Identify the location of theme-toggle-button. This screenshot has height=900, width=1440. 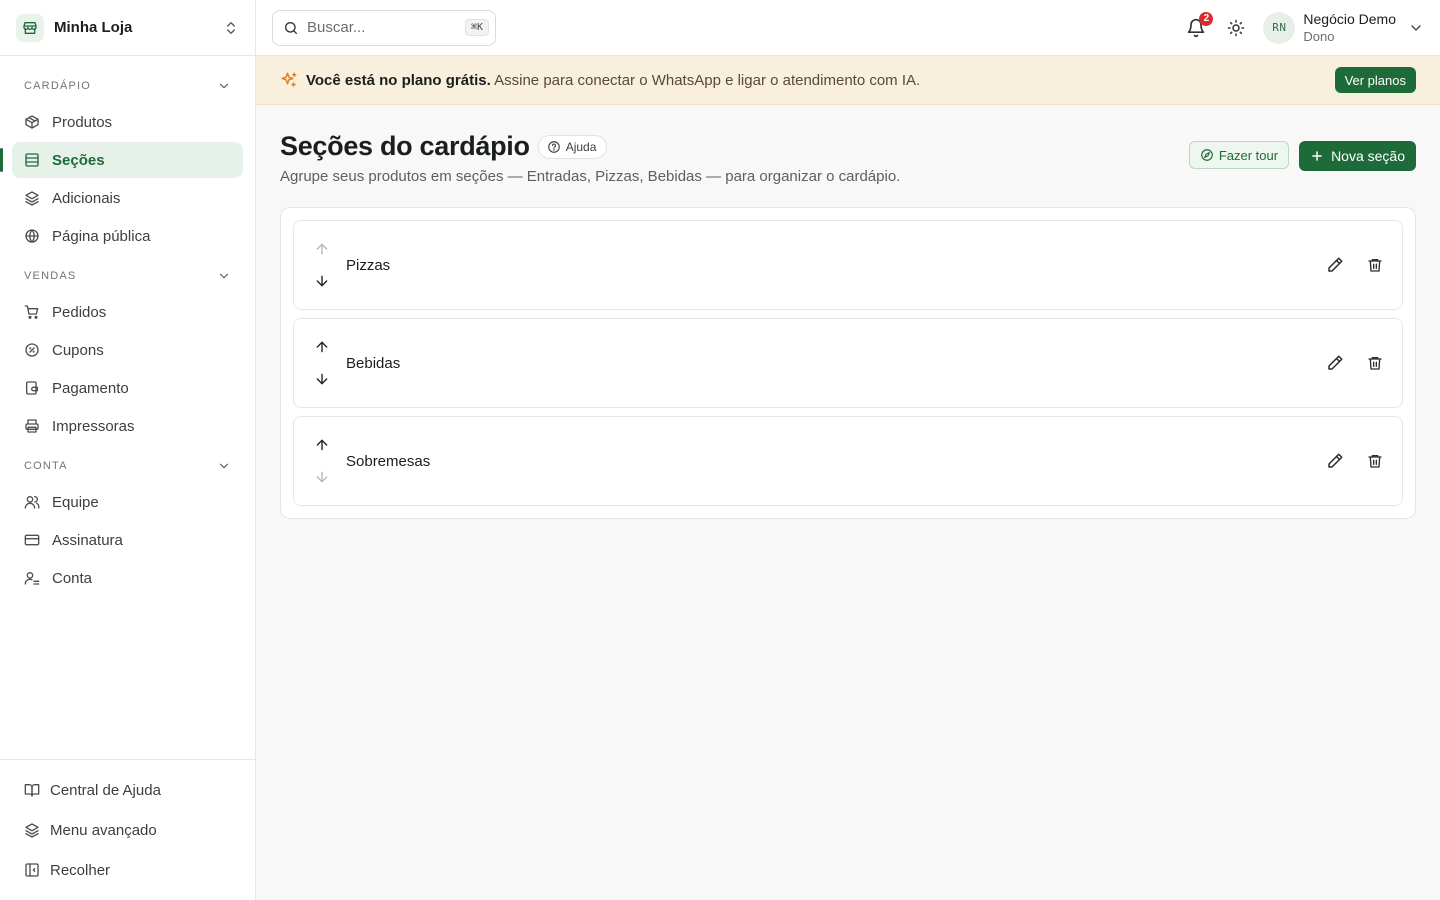
(1236, 28).